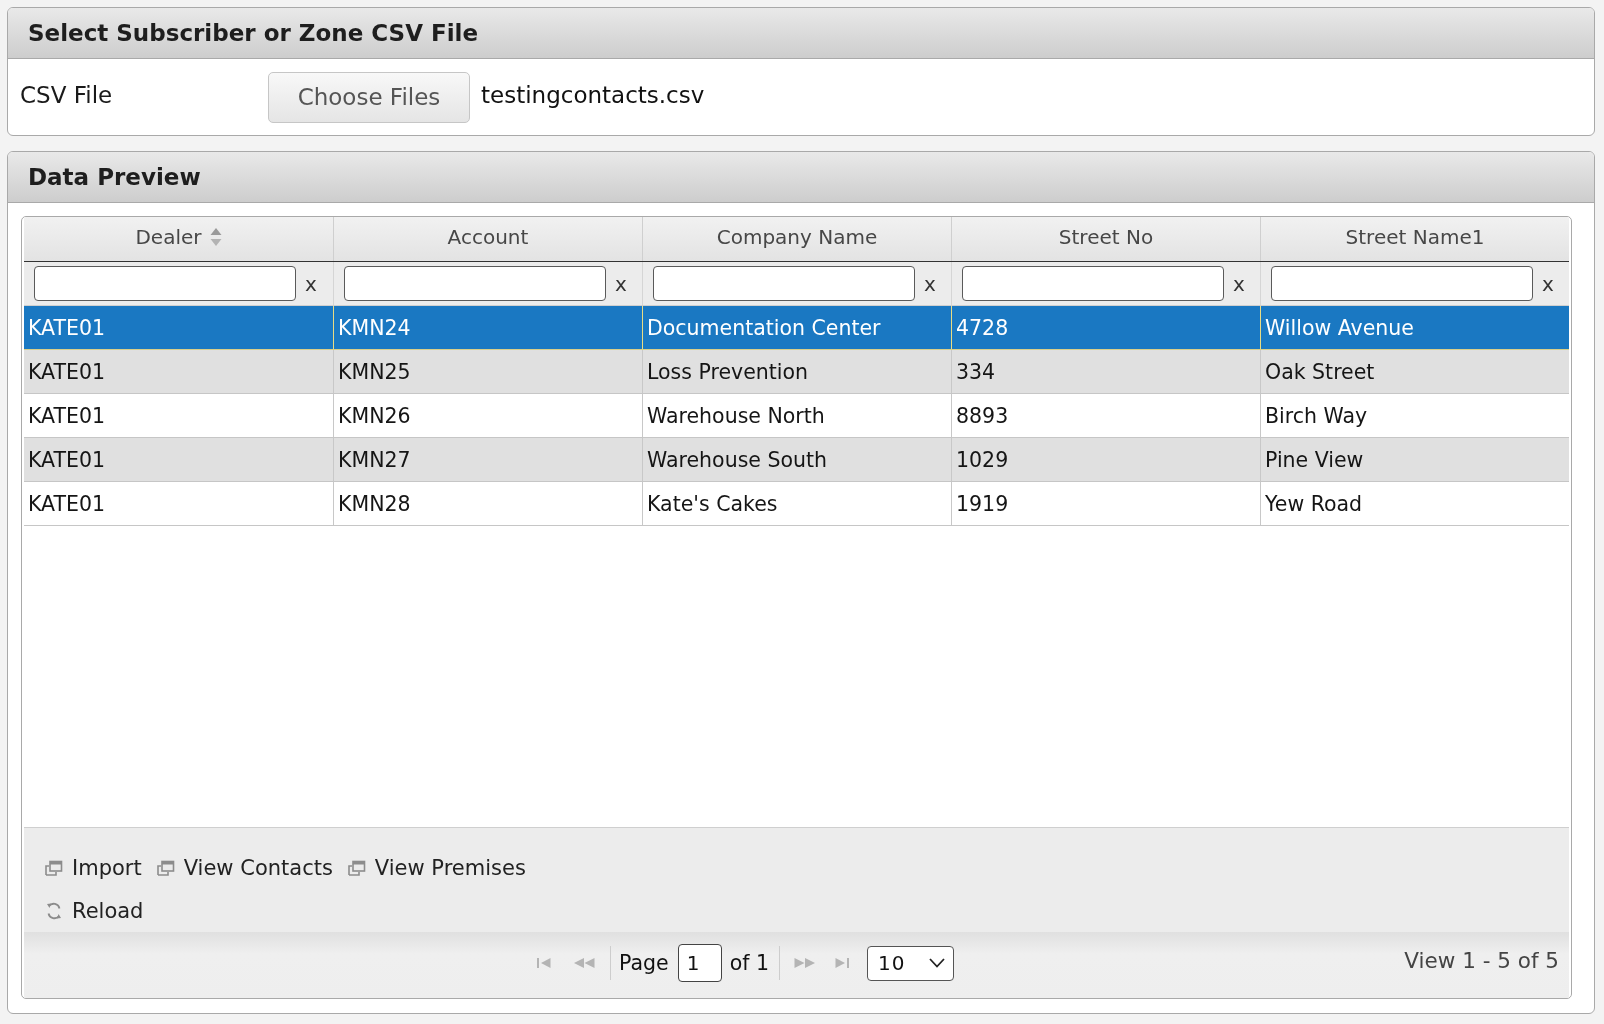  Describe the element at coordinates (1414, 239) in the screenshot. I see `column-header: Street Name1` at that location.